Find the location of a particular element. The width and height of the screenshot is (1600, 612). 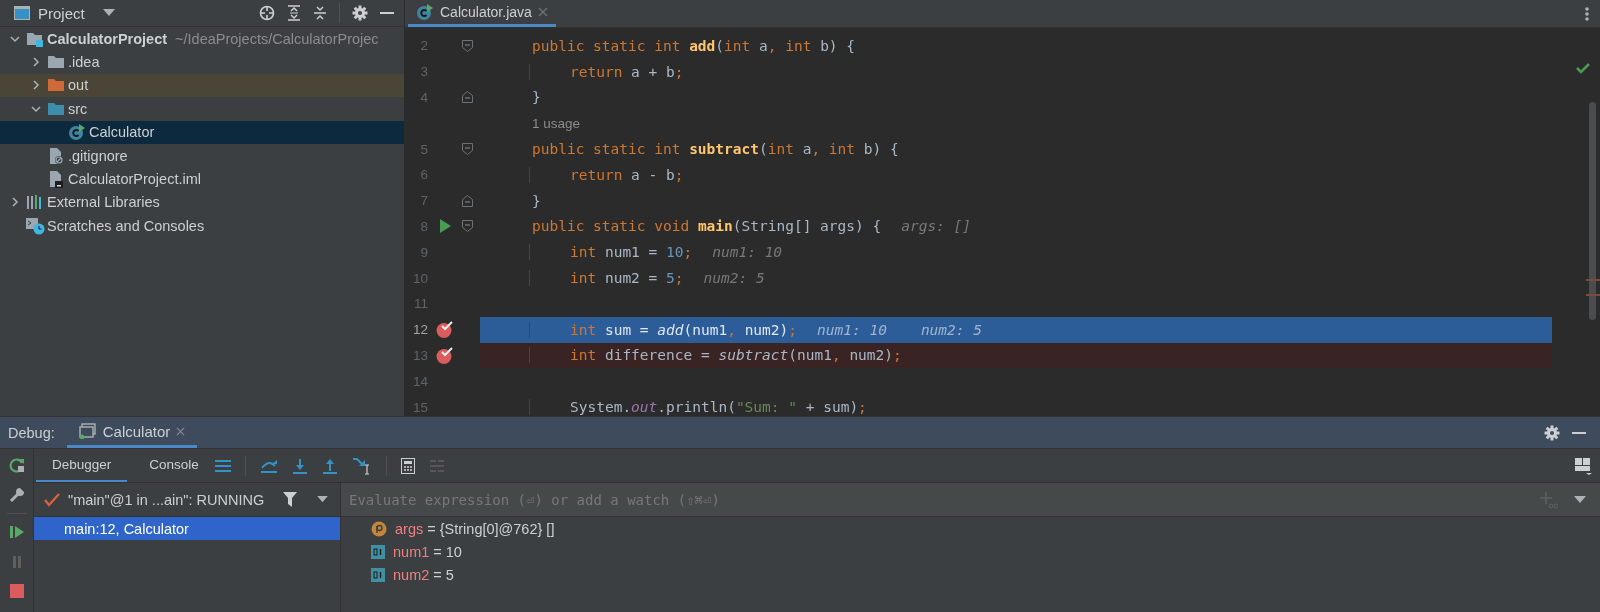

crosshair-icon is located at coordinates (267, 13).